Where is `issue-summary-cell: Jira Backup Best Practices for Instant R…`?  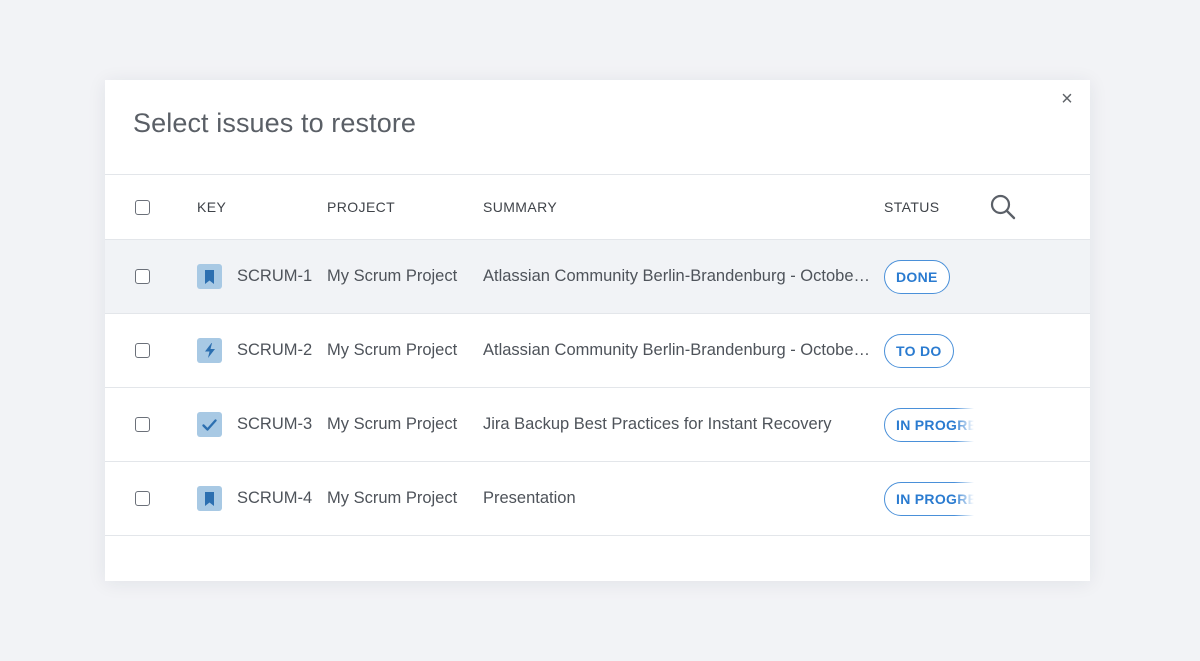
issue-summary-cell: Jira Backup Best Practices for Instant R… is located at coordinates (677, 424).